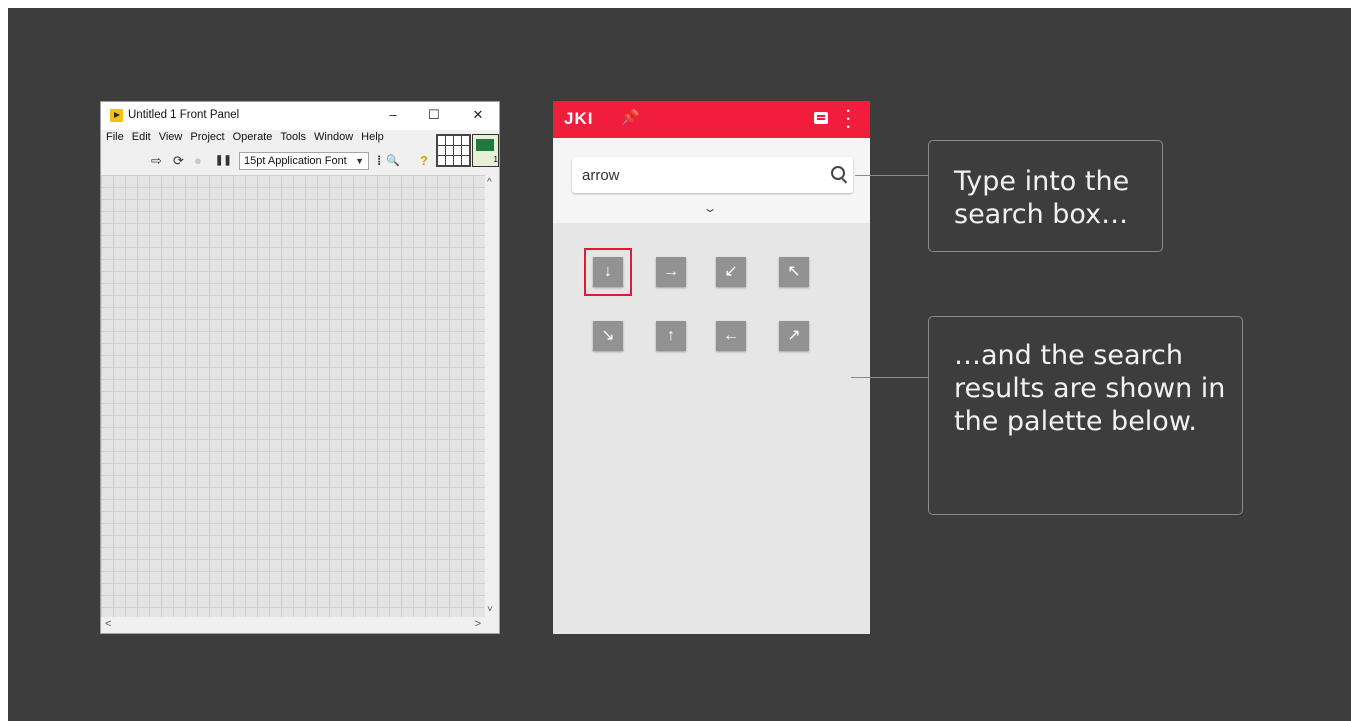 Image resolution: width=1351 pixels, height=721 pixels. What do you see at coordinates (393, 115) in the screenshot?
I see `minimize-button: –` at bounding box center [393, 115].